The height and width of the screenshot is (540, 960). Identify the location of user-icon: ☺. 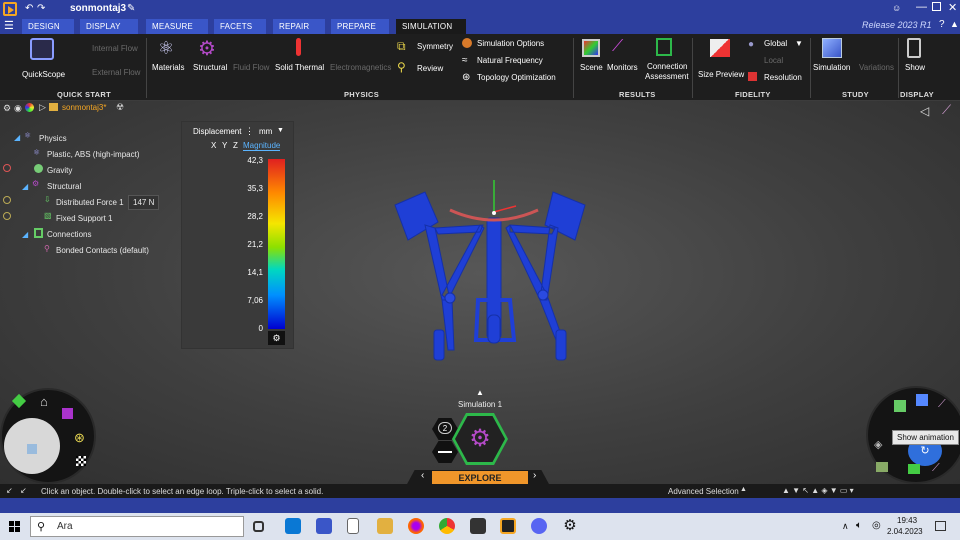
(896, 8).